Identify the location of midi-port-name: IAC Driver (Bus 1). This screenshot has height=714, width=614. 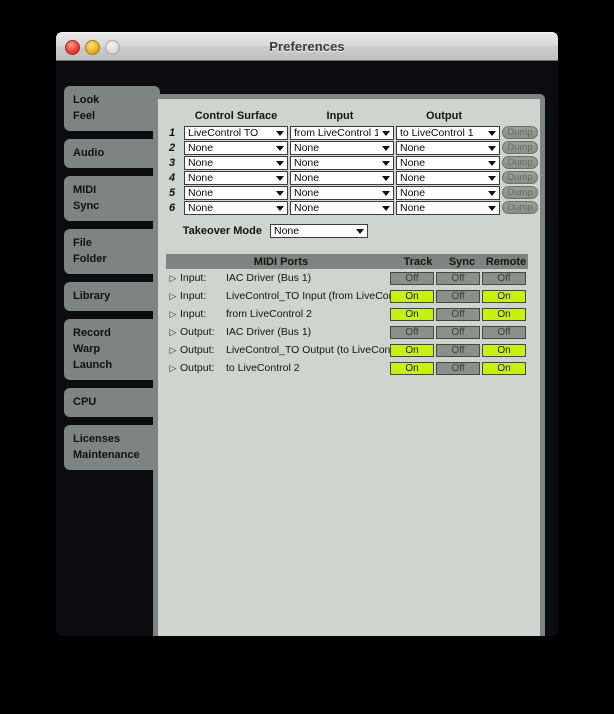
(269, 332).